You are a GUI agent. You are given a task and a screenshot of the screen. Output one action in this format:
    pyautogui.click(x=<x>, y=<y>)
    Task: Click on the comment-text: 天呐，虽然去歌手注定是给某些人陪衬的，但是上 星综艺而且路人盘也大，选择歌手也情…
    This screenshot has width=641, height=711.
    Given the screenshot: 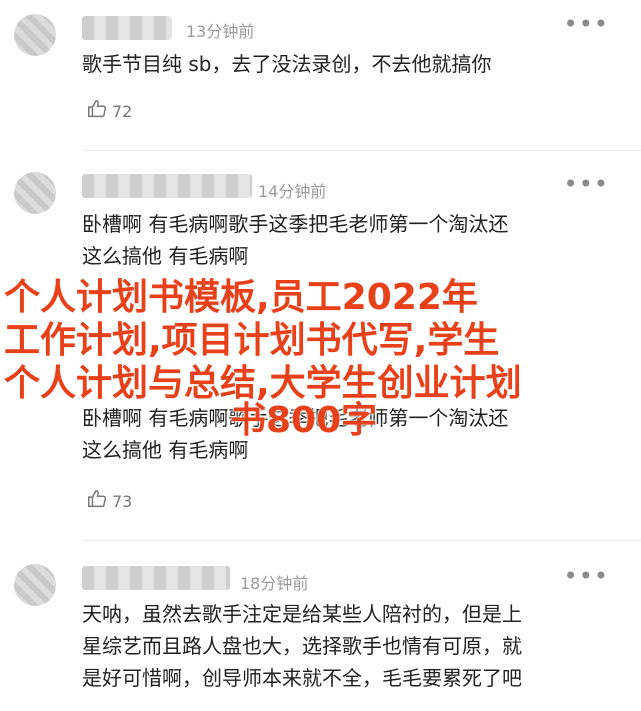 What is the action you would take?
    pyautogui.click(x=302, y=646)
    